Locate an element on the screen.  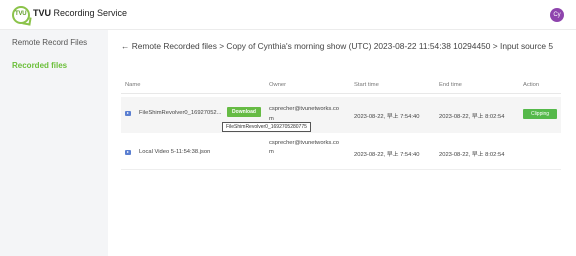
app-title: TVU Recording Service is located at coordinates (80, 13).